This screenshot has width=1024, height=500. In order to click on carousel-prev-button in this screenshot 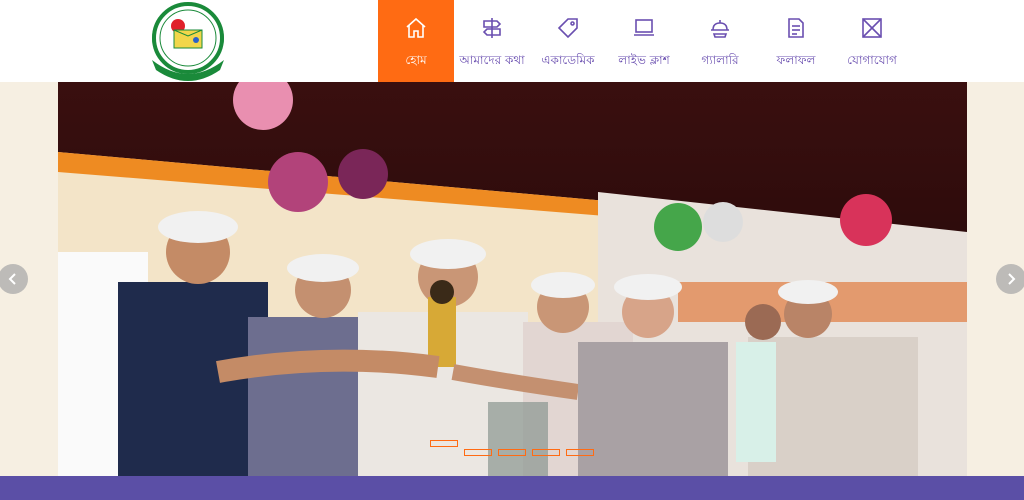, I will do `click(14, 279)`.